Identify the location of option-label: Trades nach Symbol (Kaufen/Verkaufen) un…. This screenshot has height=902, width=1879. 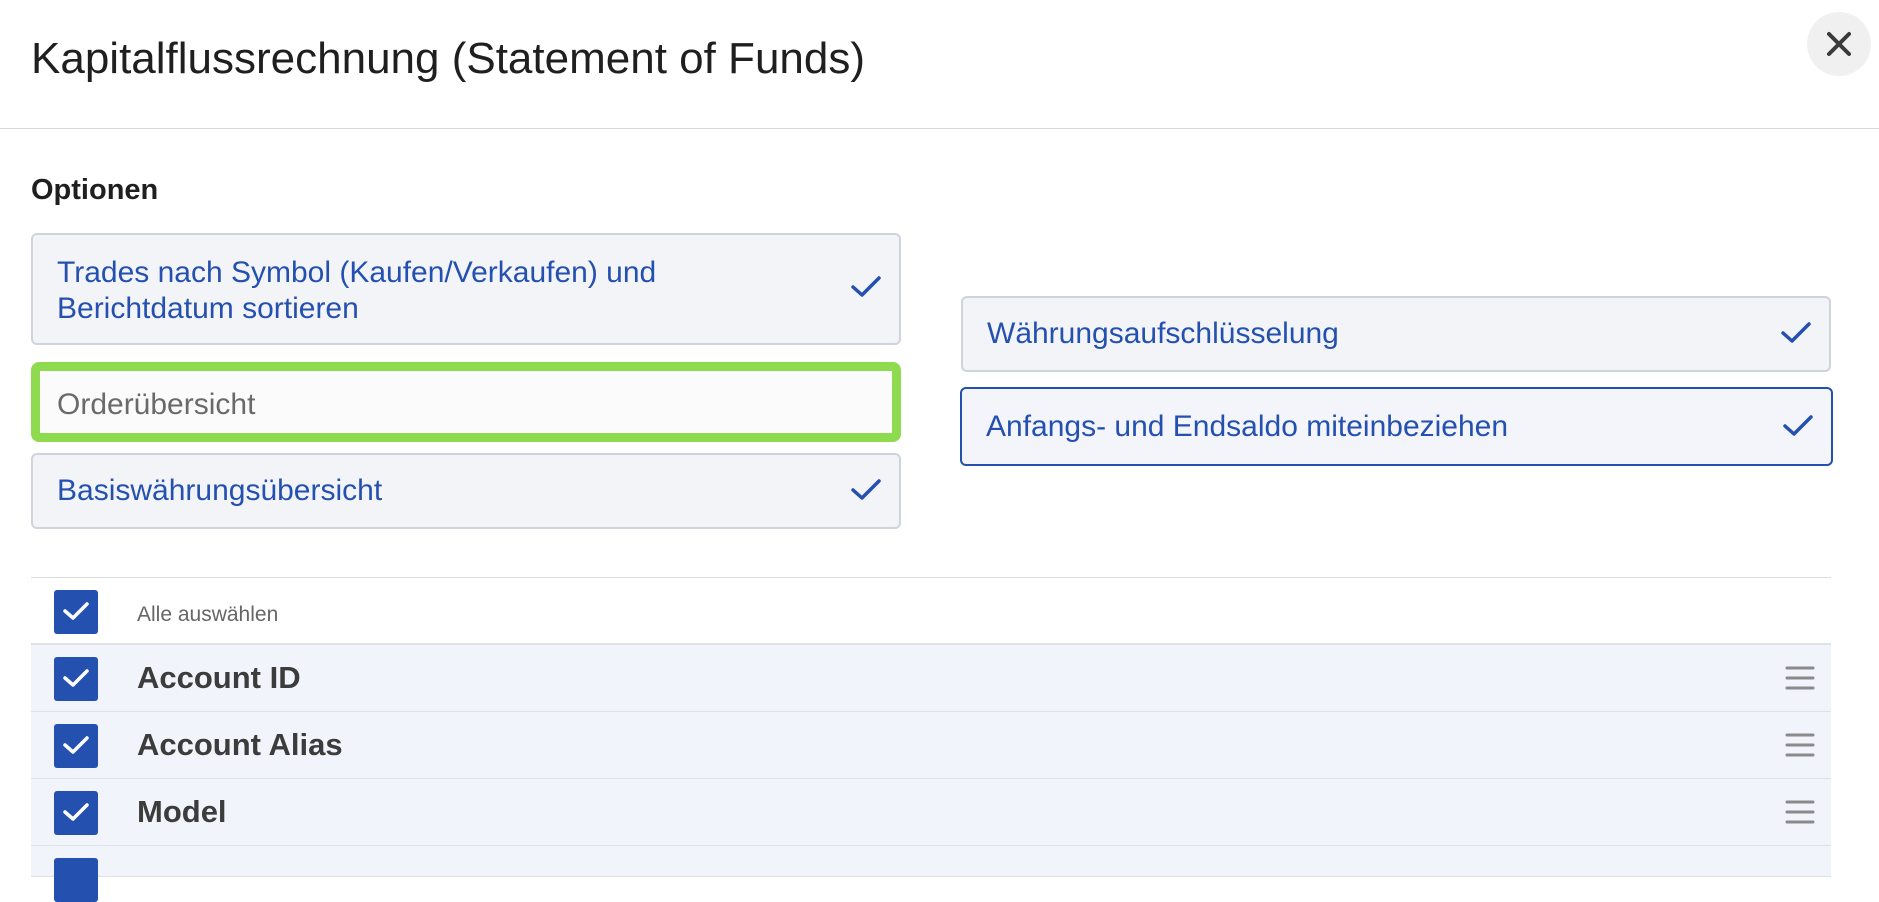
(357, 290).